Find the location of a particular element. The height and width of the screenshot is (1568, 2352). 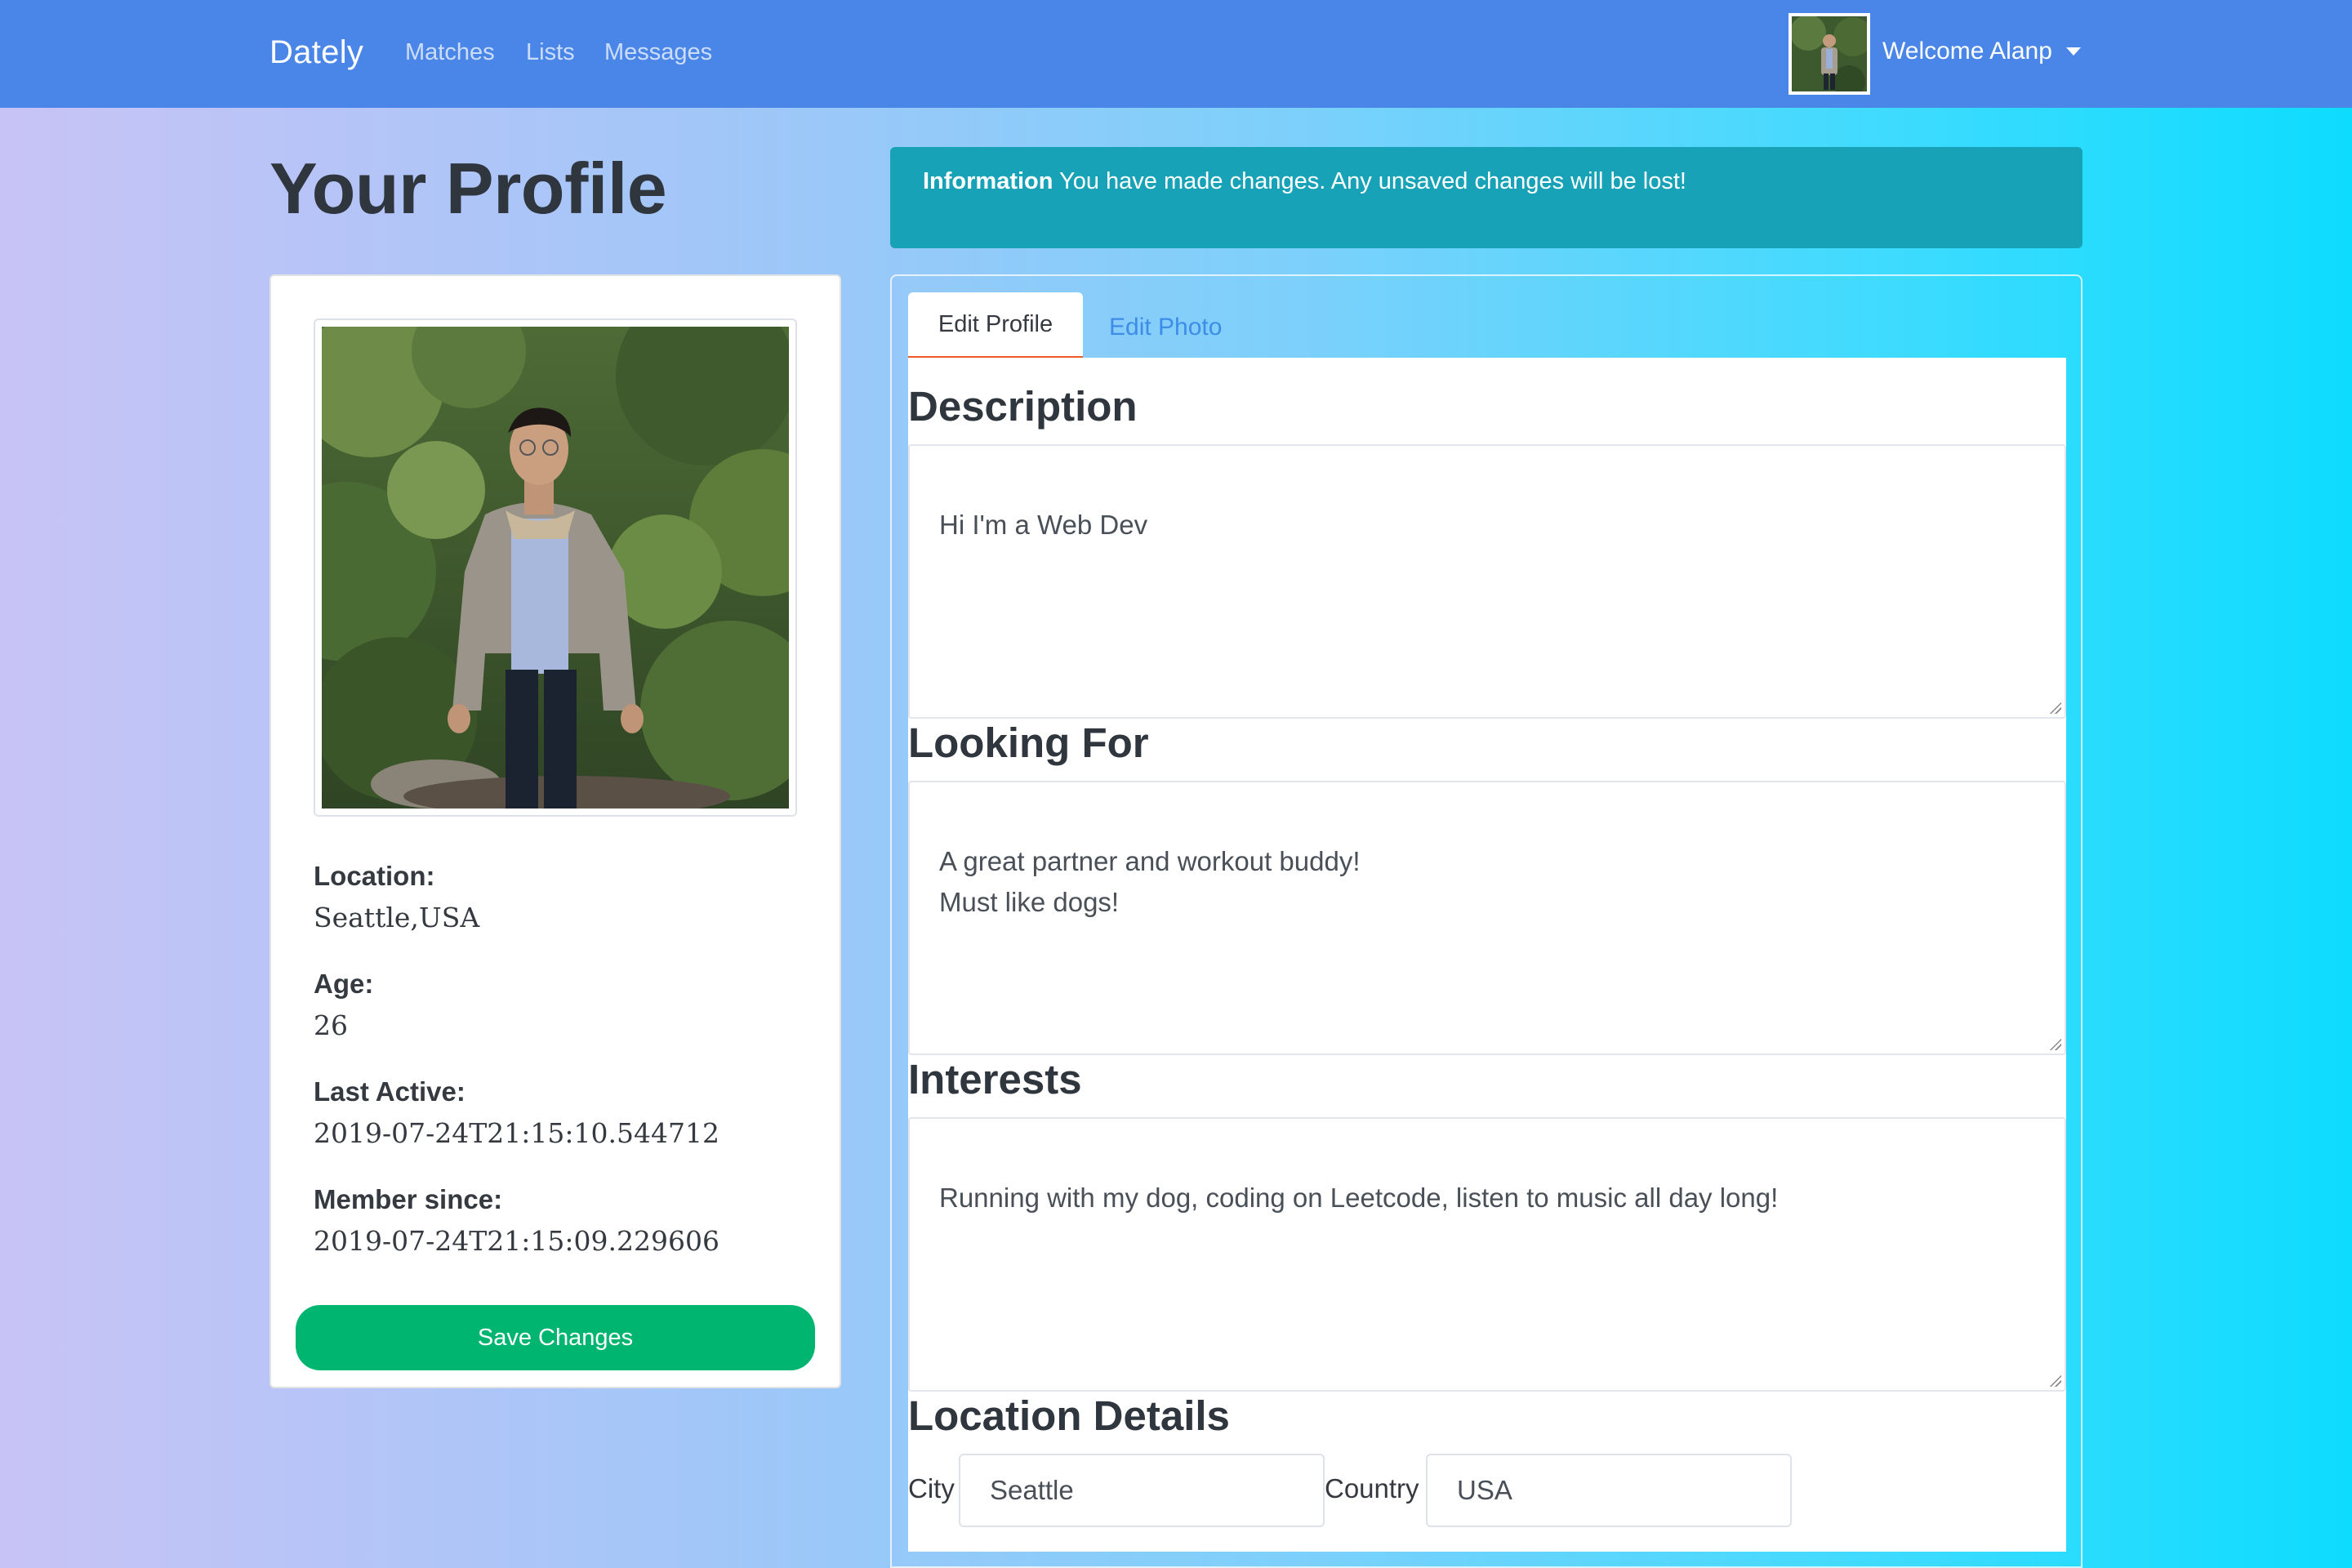

chevron-down-icon is located at coordinates (2073, 51).